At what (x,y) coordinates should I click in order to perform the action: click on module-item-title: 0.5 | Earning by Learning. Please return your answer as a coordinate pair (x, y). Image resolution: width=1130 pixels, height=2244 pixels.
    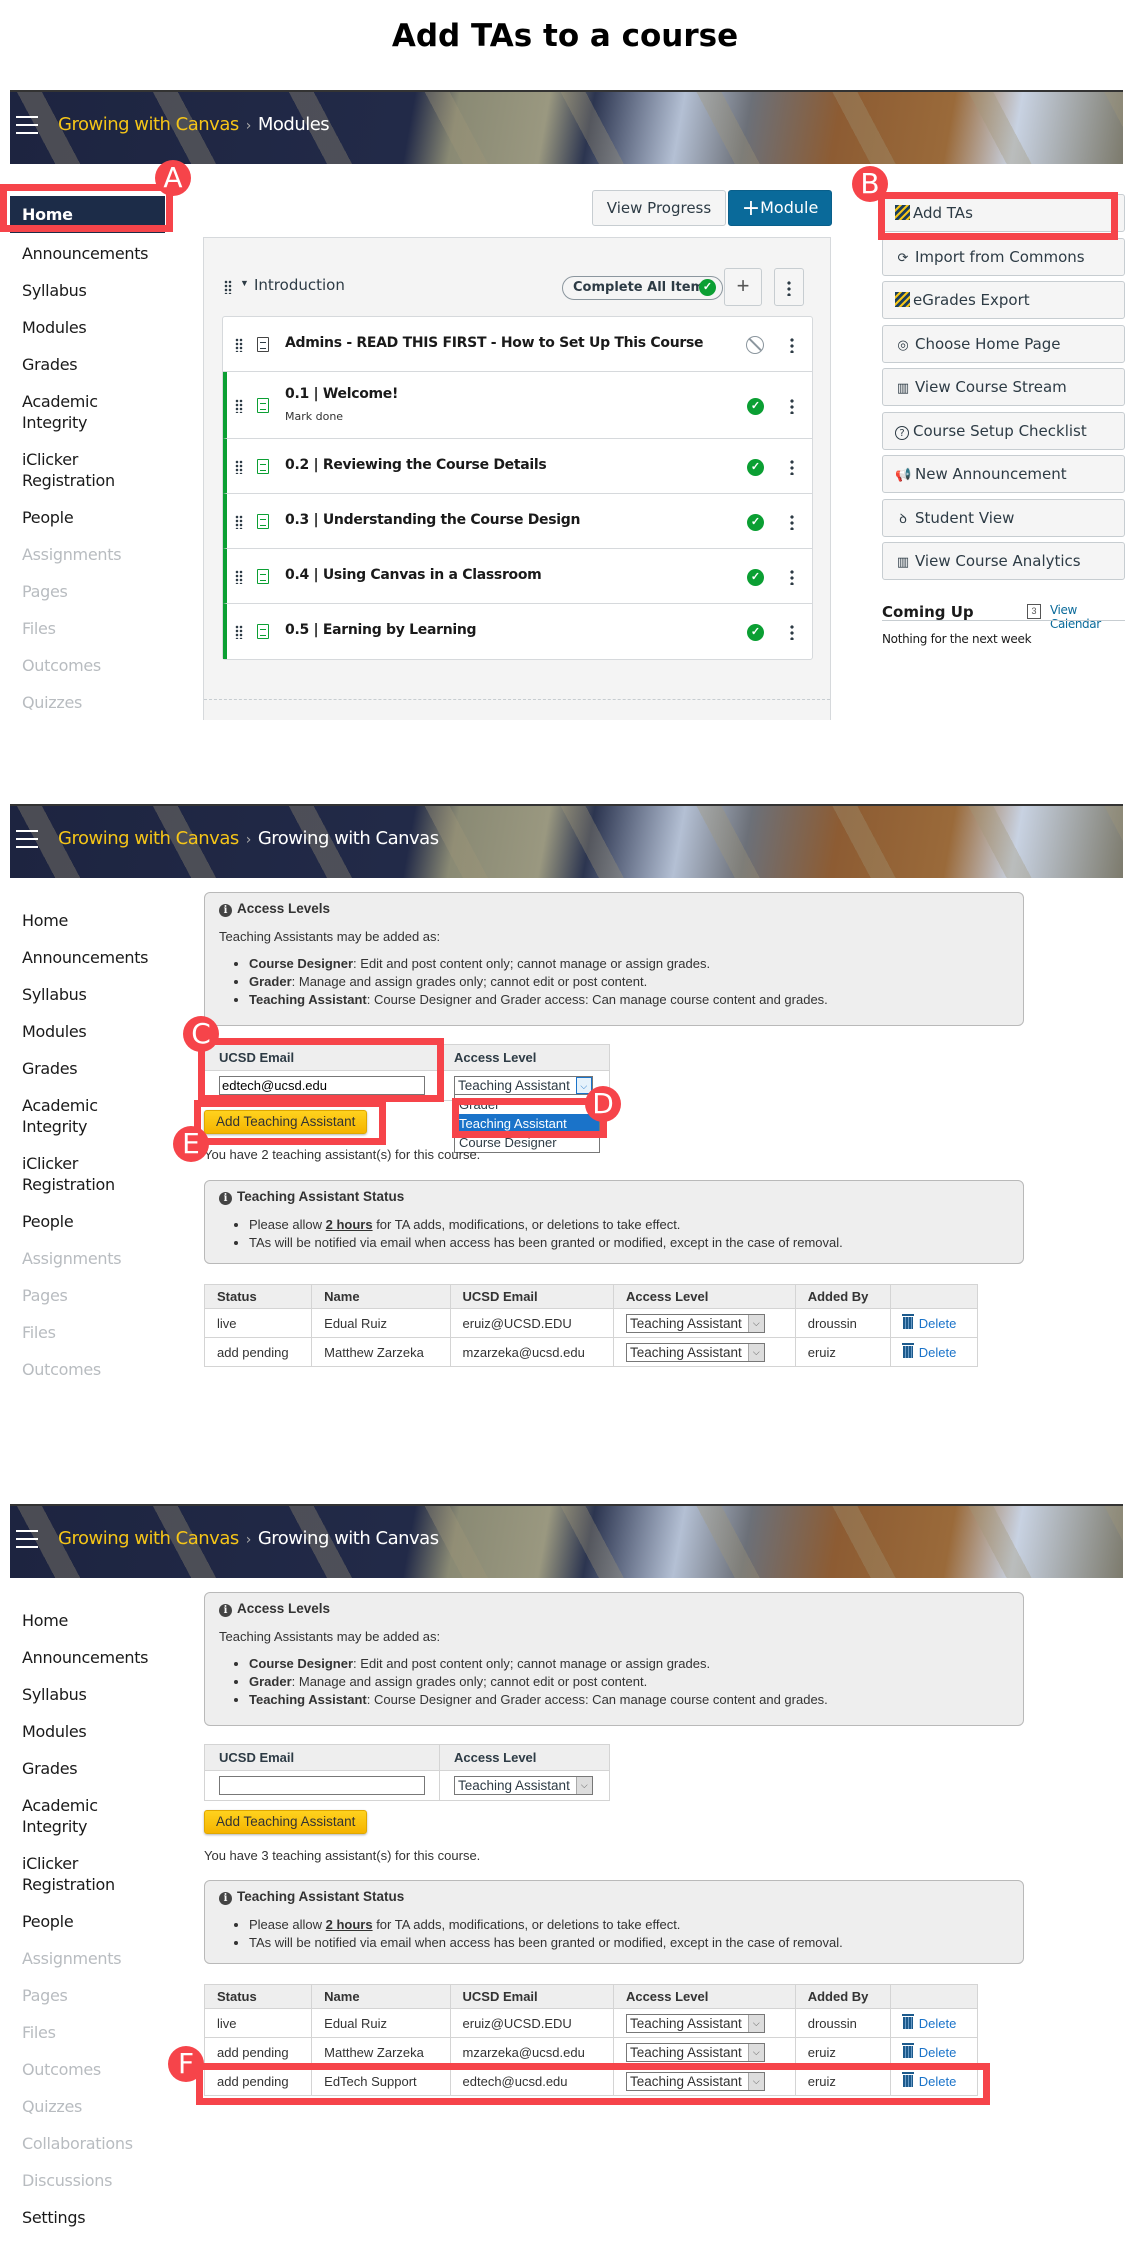
    Looking at the image, I should click on (381, 630).